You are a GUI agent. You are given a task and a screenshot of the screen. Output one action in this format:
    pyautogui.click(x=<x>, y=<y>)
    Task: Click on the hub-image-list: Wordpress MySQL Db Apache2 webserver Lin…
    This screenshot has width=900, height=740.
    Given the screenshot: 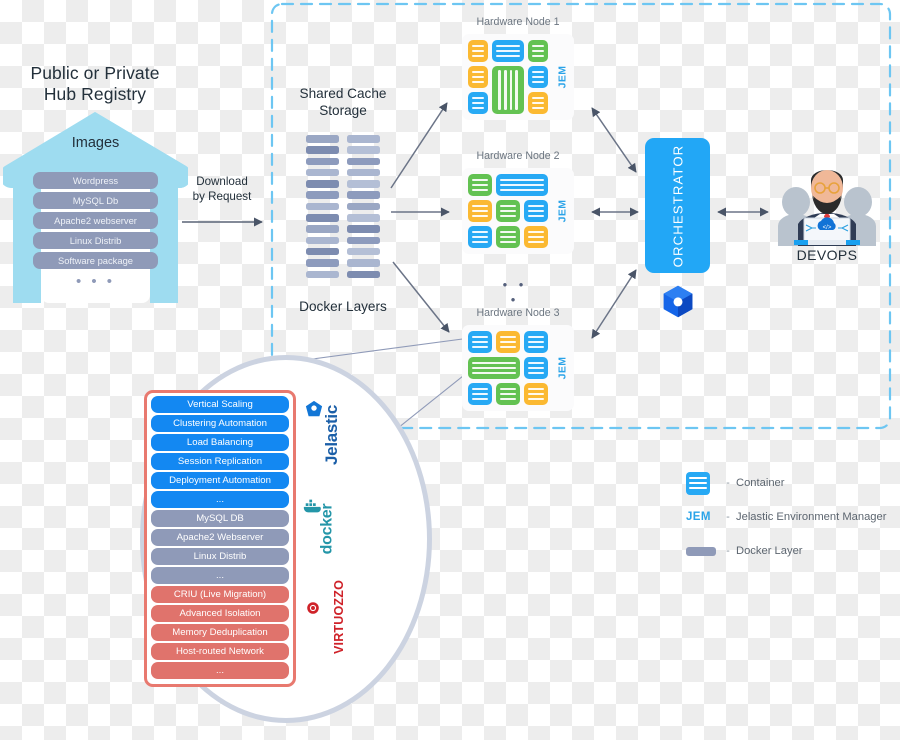 What is the action you would take?
    pyautogui.click(x=95, y=222)
    